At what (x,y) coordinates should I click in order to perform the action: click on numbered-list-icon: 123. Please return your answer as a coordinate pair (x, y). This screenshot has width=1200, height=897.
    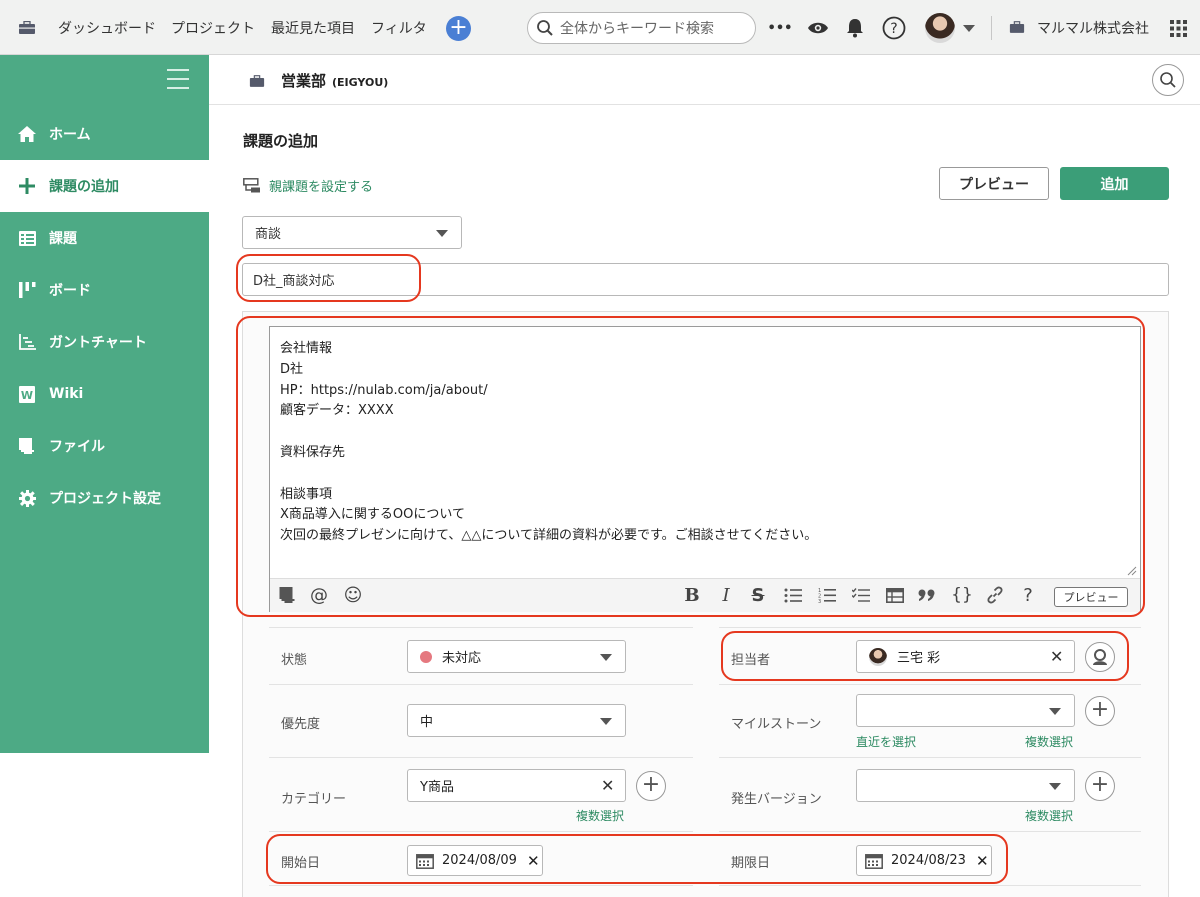
    Looking at the image, I should click on (827, 595).